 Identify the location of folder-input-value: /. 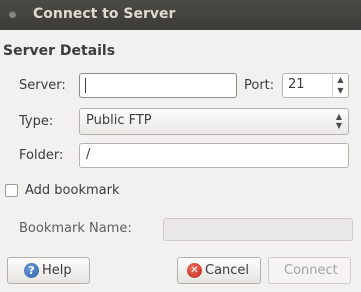
(88, 154).